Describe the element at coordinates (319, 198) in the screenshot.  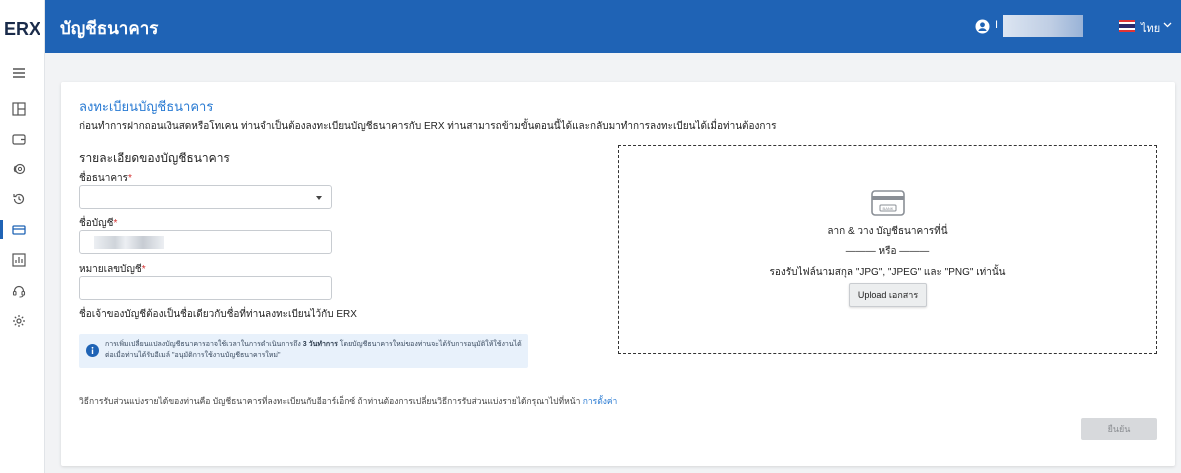
I see `dropdown-caret-icon` at that location.